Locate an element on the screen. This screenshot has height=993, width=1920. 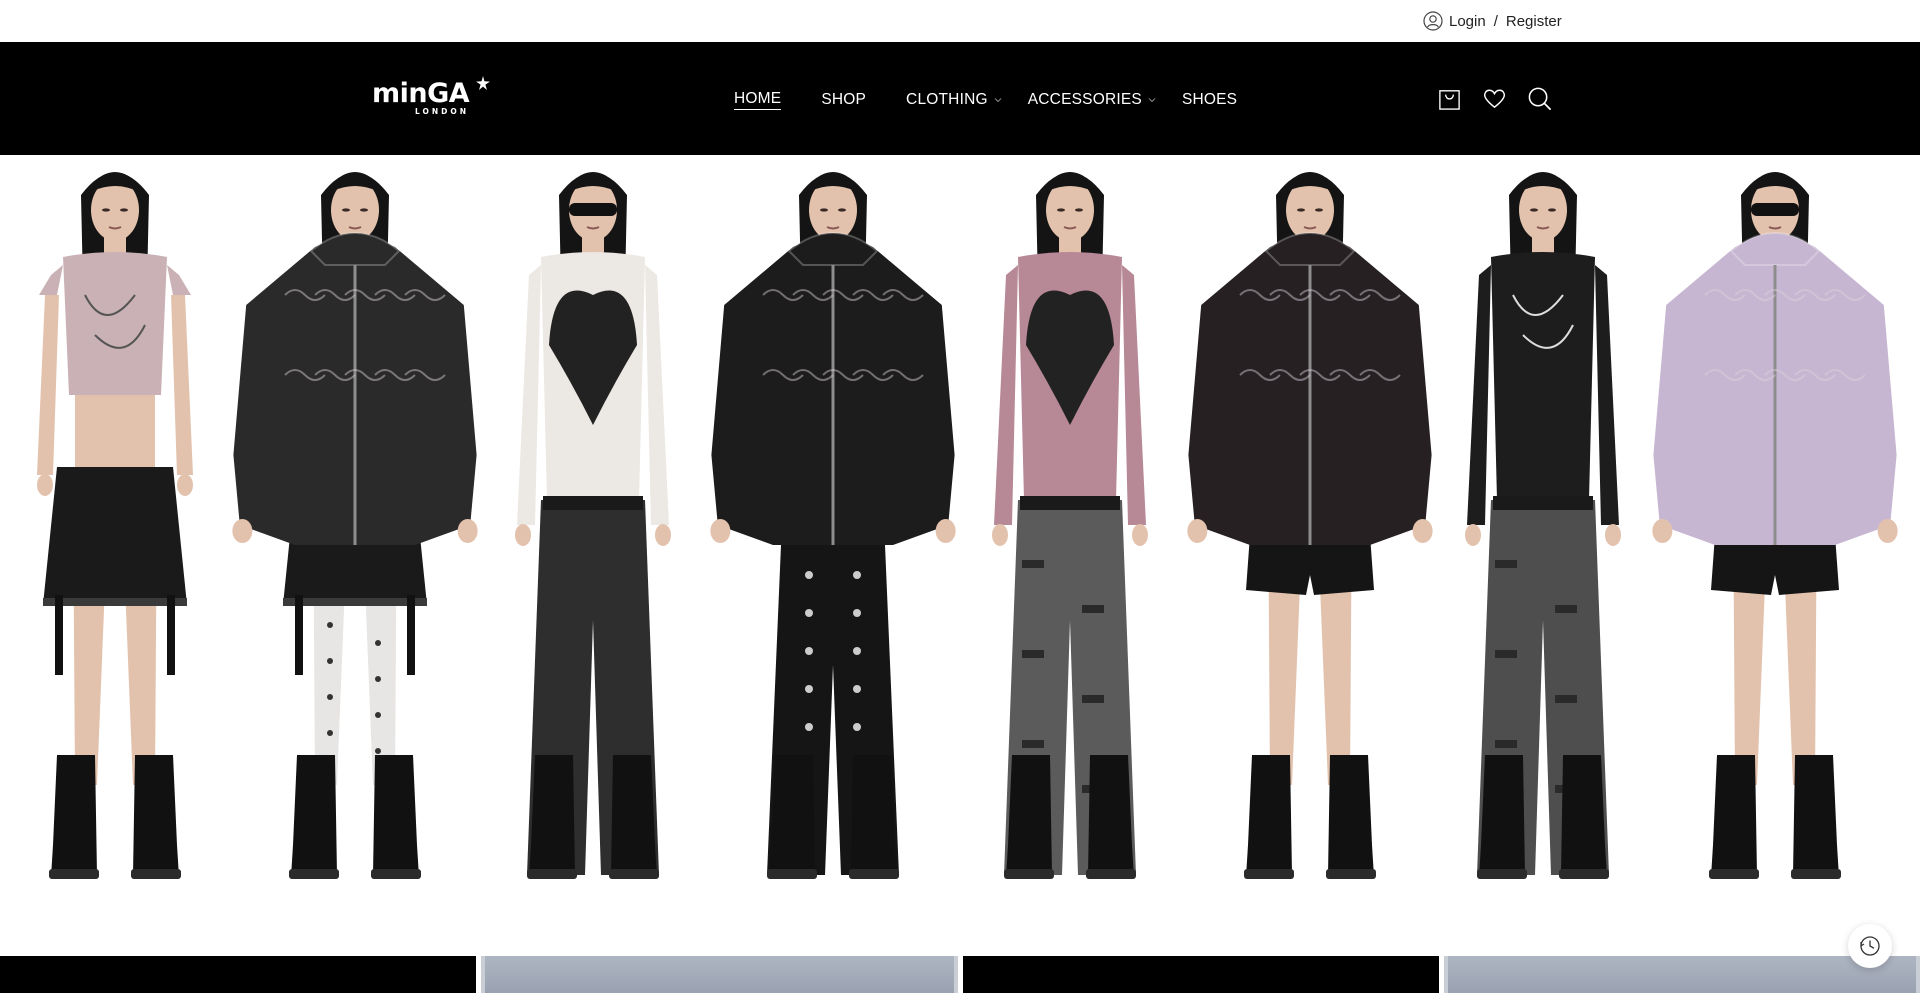
recently-viewed-button is located at coordinates (1870, 946).